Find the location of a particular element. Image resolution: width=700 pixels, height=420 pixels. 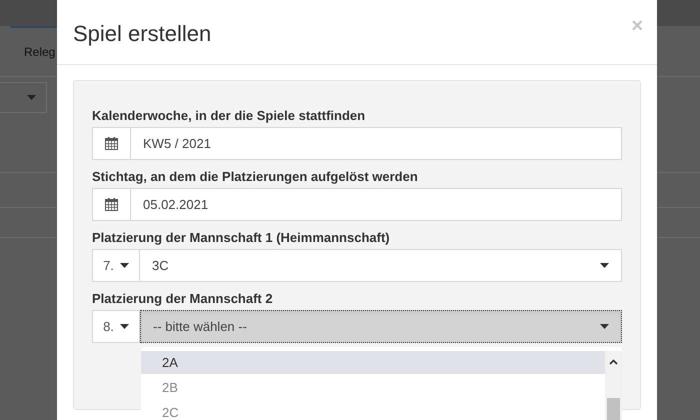

rank-select: 8. is located at coordinates (116, 326).